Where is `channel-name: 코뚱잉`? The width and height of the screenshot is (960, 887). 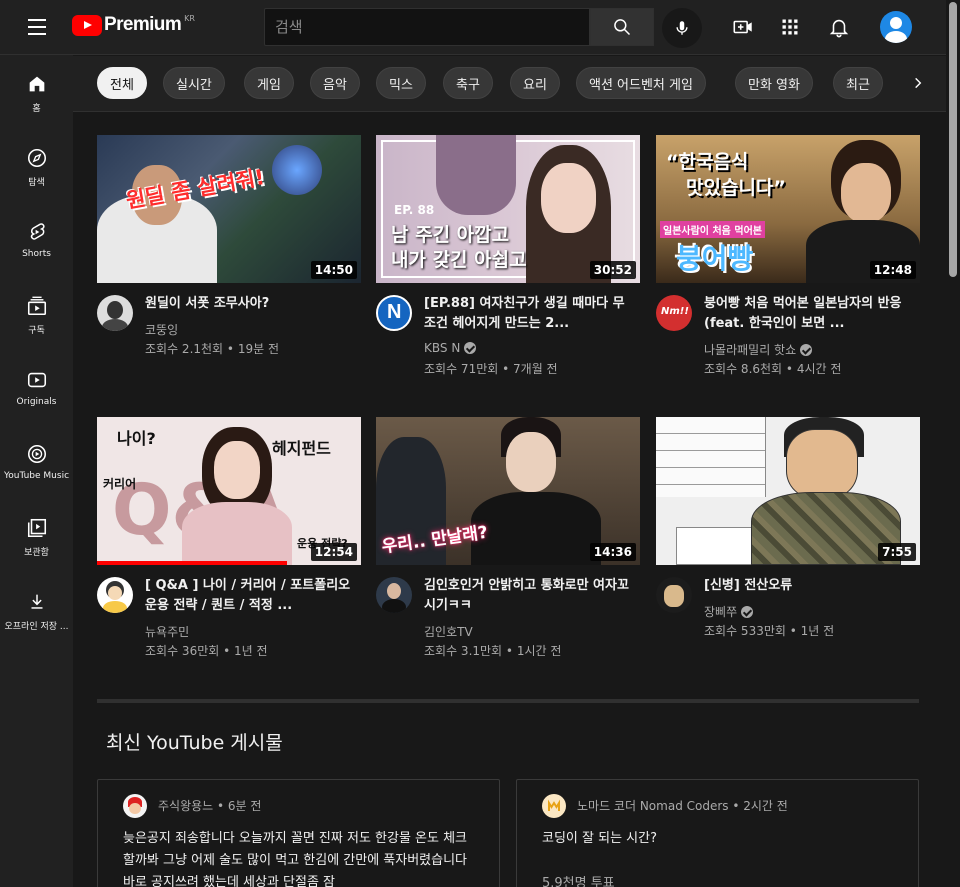 channel-name: 코뚱잉 is located at coordinates (161, 329).